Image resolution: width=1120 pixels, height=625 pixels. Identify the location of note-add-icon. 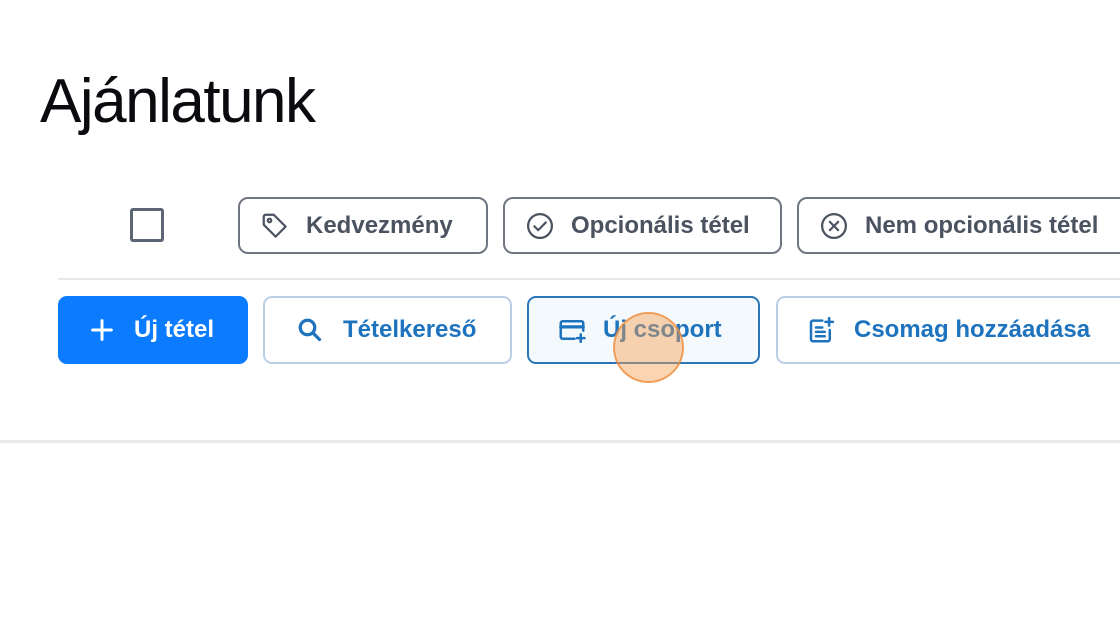
(822, 329).